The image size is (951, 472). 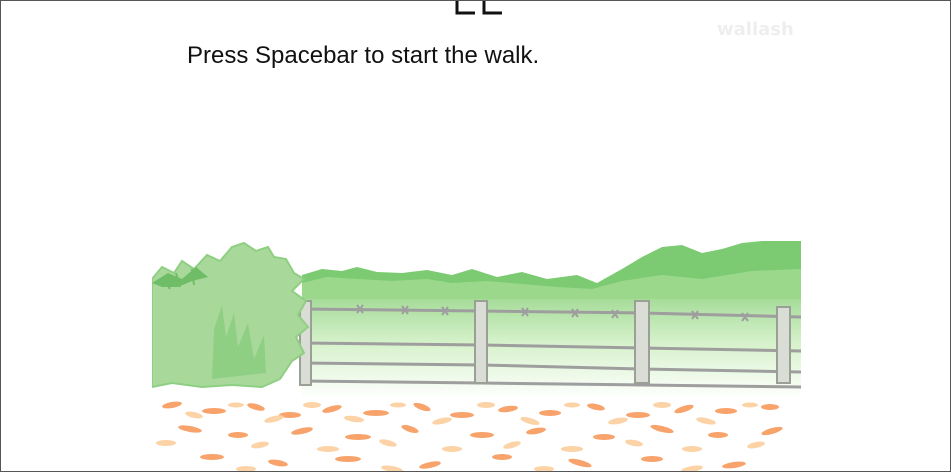 What do you see at coordinates (755, 29) in the screenshot?
I see `watermark: wallash` at bounding box center [755, 29].